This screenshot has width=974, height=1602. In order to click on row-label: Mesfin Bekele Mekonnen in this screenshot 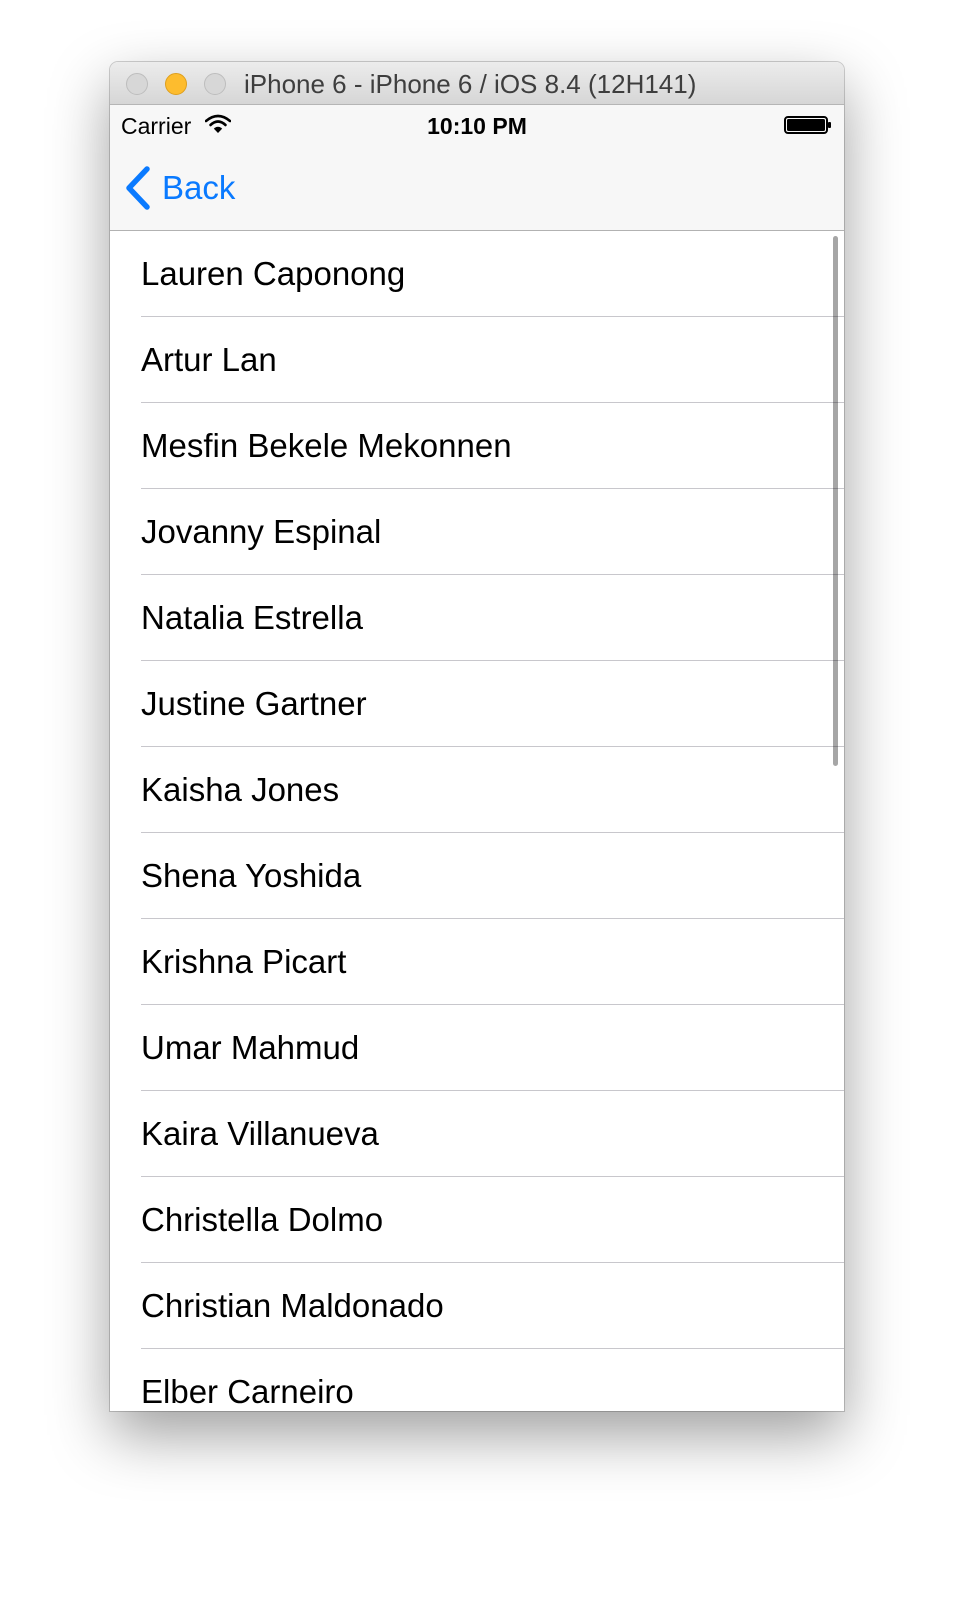, I will do `click(326, 445)`.